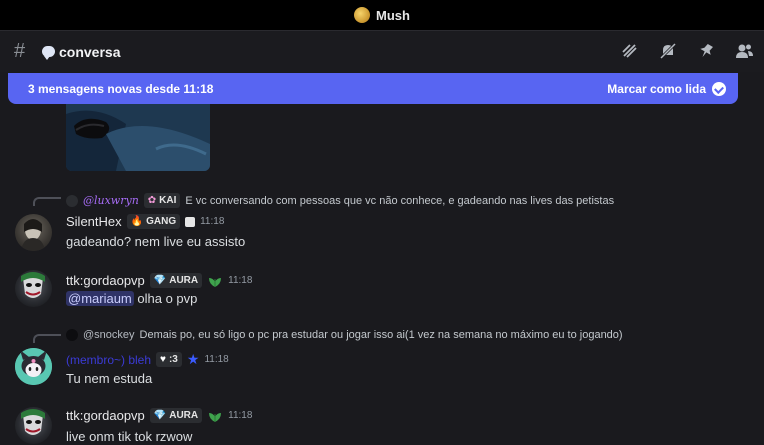 This screenshot has width=764, height=445. Describe the element at coordinates (121, 88) in the screenshot. I see `new-messages-text: 3 mensagens novas desde 11:18` at that location.